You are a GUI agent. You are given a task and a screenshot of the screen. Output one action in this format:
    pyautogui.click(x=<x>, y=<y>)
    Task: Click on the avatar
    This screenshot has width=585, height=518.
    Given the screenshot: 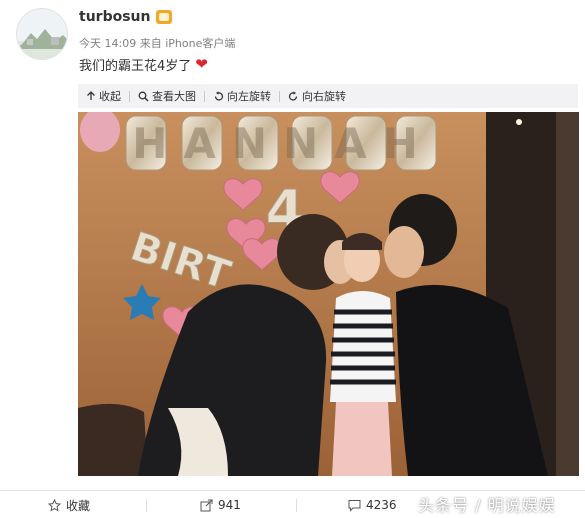 What is the action you would take?
    pyautogui.click(x=42, y=34)
    